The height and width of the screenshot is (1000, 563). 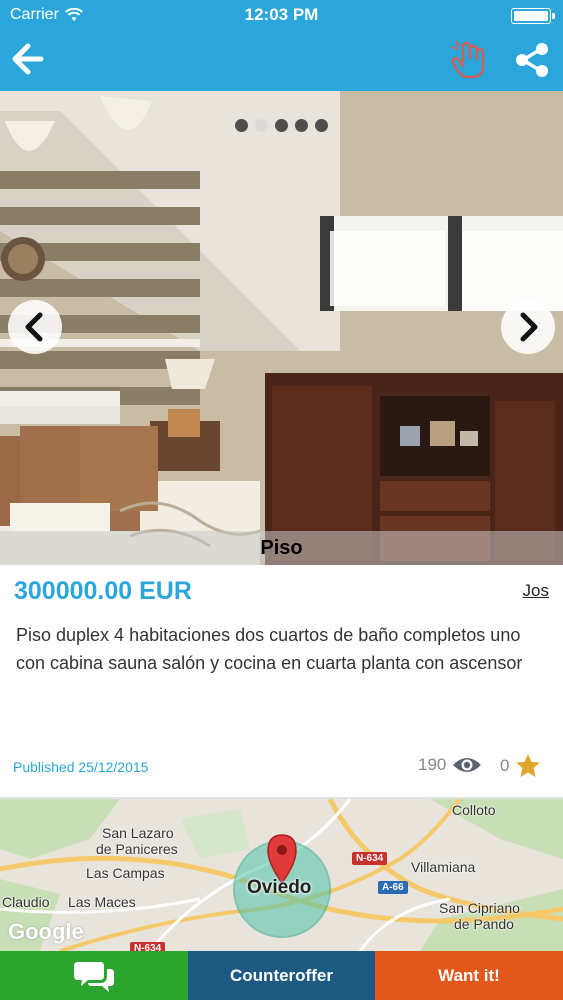 What do you see at coordinates (528, 765) in the screenshot?
I see `star-icon` at bounding box center [528, 765].